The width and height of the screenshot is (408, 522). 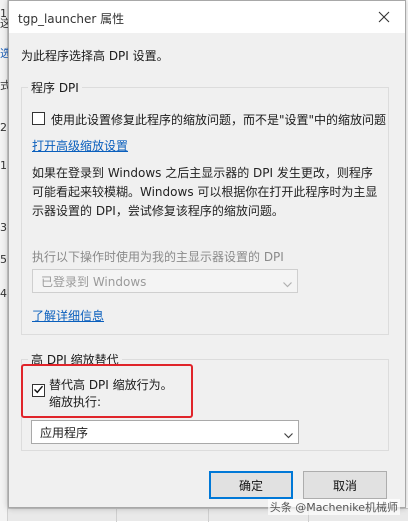 What do you see at coordinates (68, 315) in the screenshot?
I see `learn-more-link: 了解详细信息` at bounding box center [68, 315].